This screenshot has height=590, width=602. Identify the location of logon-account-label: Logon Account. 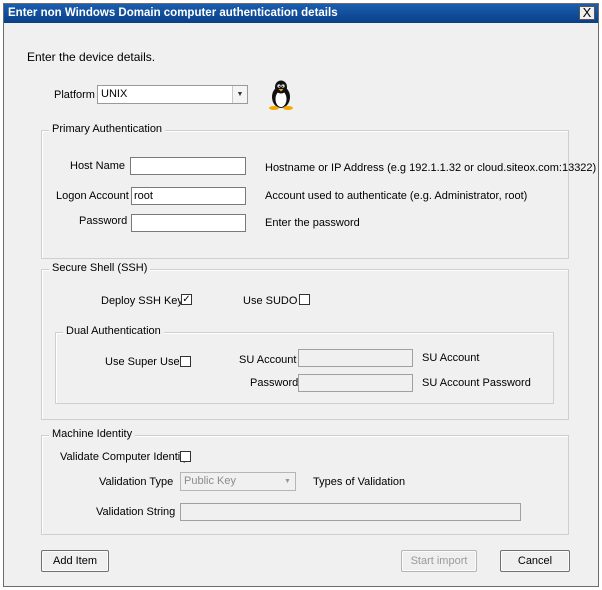
(92, 196).